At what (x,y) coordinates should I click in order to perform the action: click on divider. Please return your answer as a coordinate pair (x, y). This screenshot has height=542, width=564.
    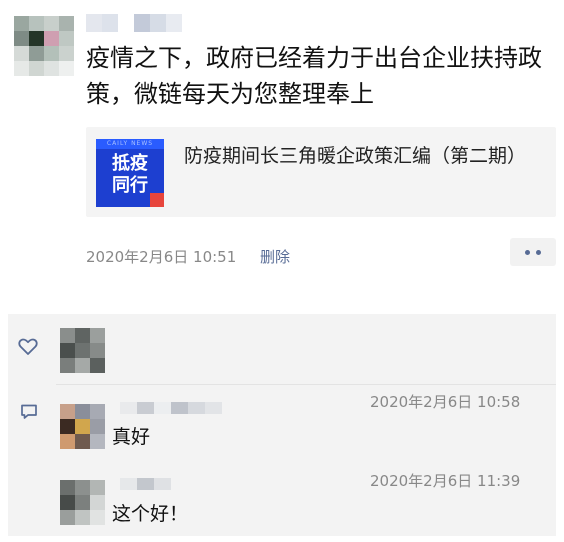
    Looking at the image, I should click on (306, 384).